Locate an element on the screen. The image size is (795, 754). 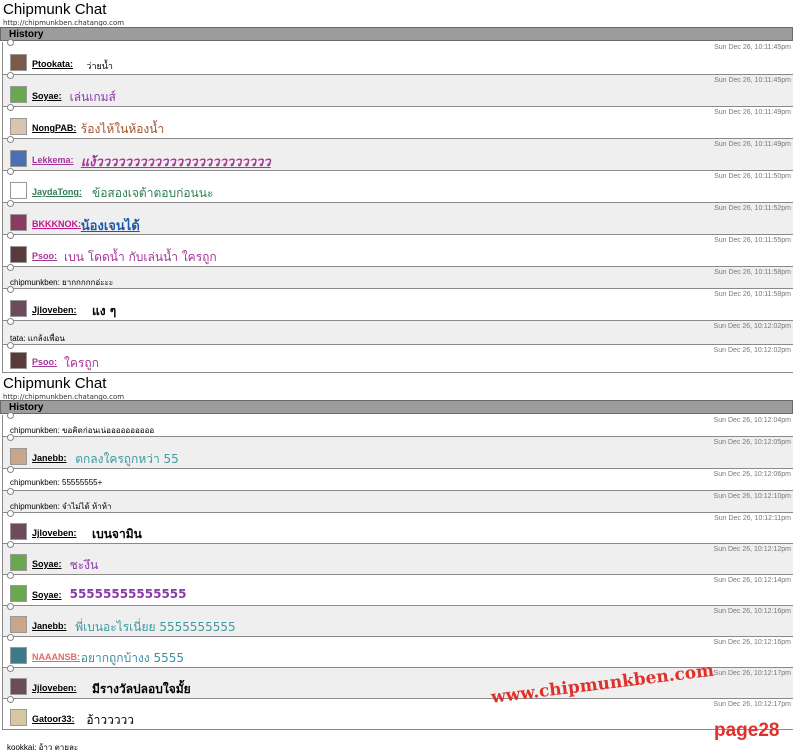
message-text: เบนจามิน is located at coordinates (117, 534).